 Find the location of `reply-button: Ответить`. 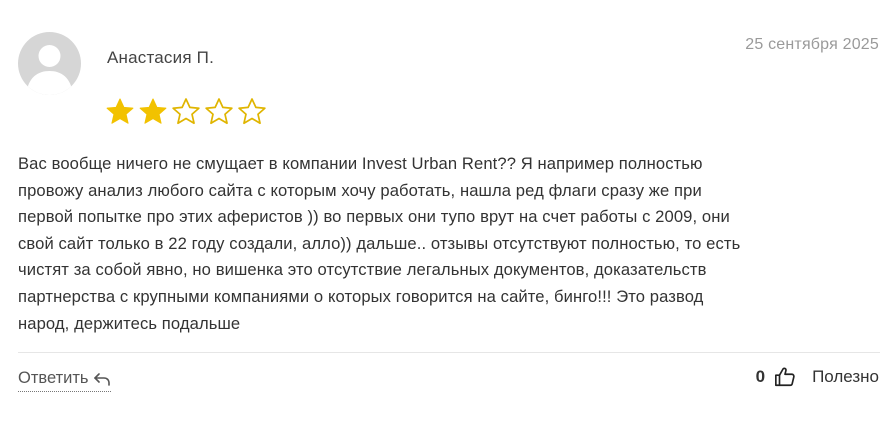

reply-button: Ответить is located at coordinates (64, 380).